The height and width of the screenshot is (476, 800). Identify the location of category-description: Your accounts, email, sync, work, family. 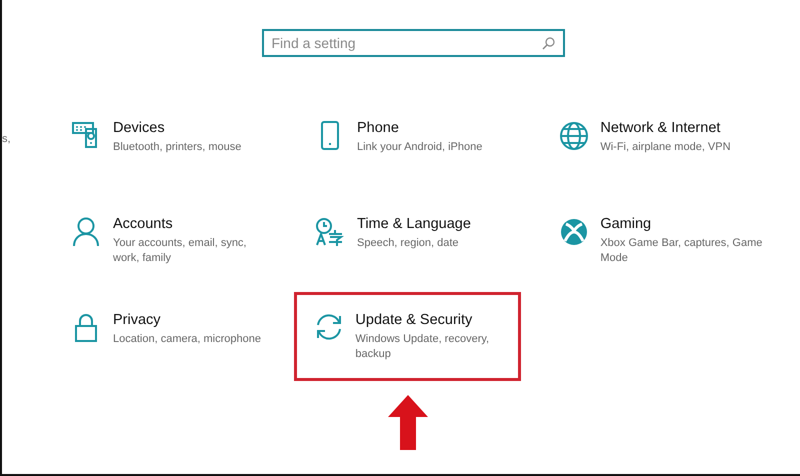
(180, 251).